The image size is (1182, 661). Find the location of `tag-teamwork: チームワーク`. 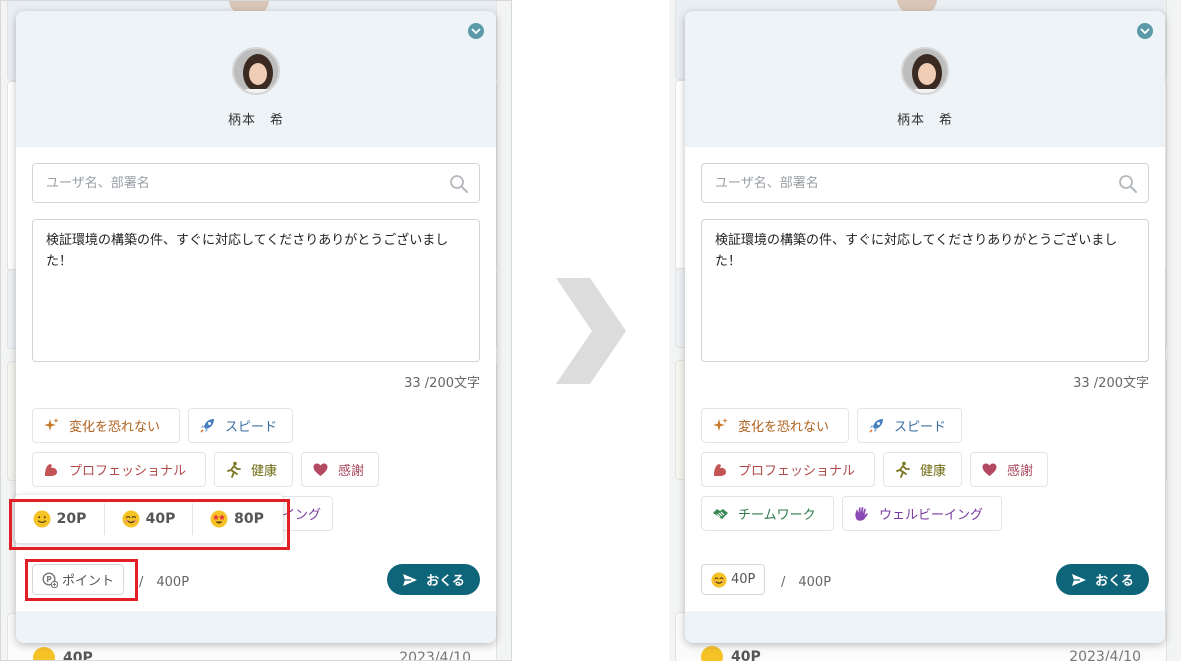

tag-teamwork: チームワーク is located at coordinates (767, 513).